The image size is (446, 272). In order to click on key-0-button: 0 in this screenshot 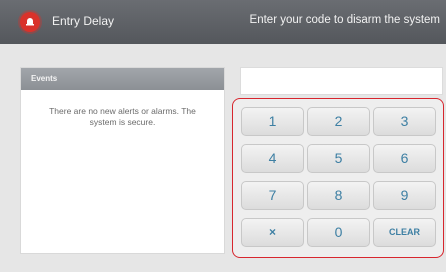, I will do `click(338, 232)`.